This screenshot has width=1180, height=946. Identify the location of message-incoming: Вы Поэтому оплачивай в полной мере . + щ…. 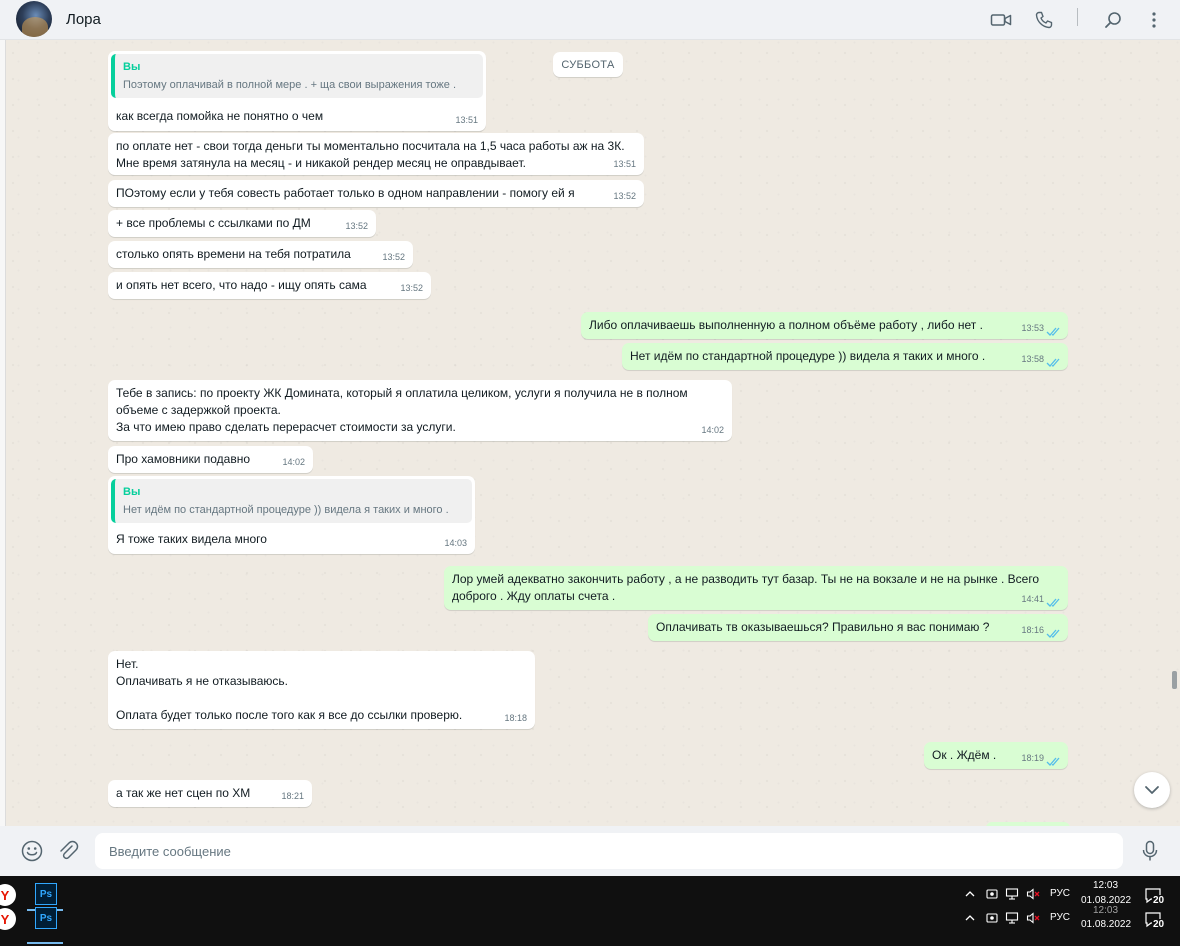
(297, 91).